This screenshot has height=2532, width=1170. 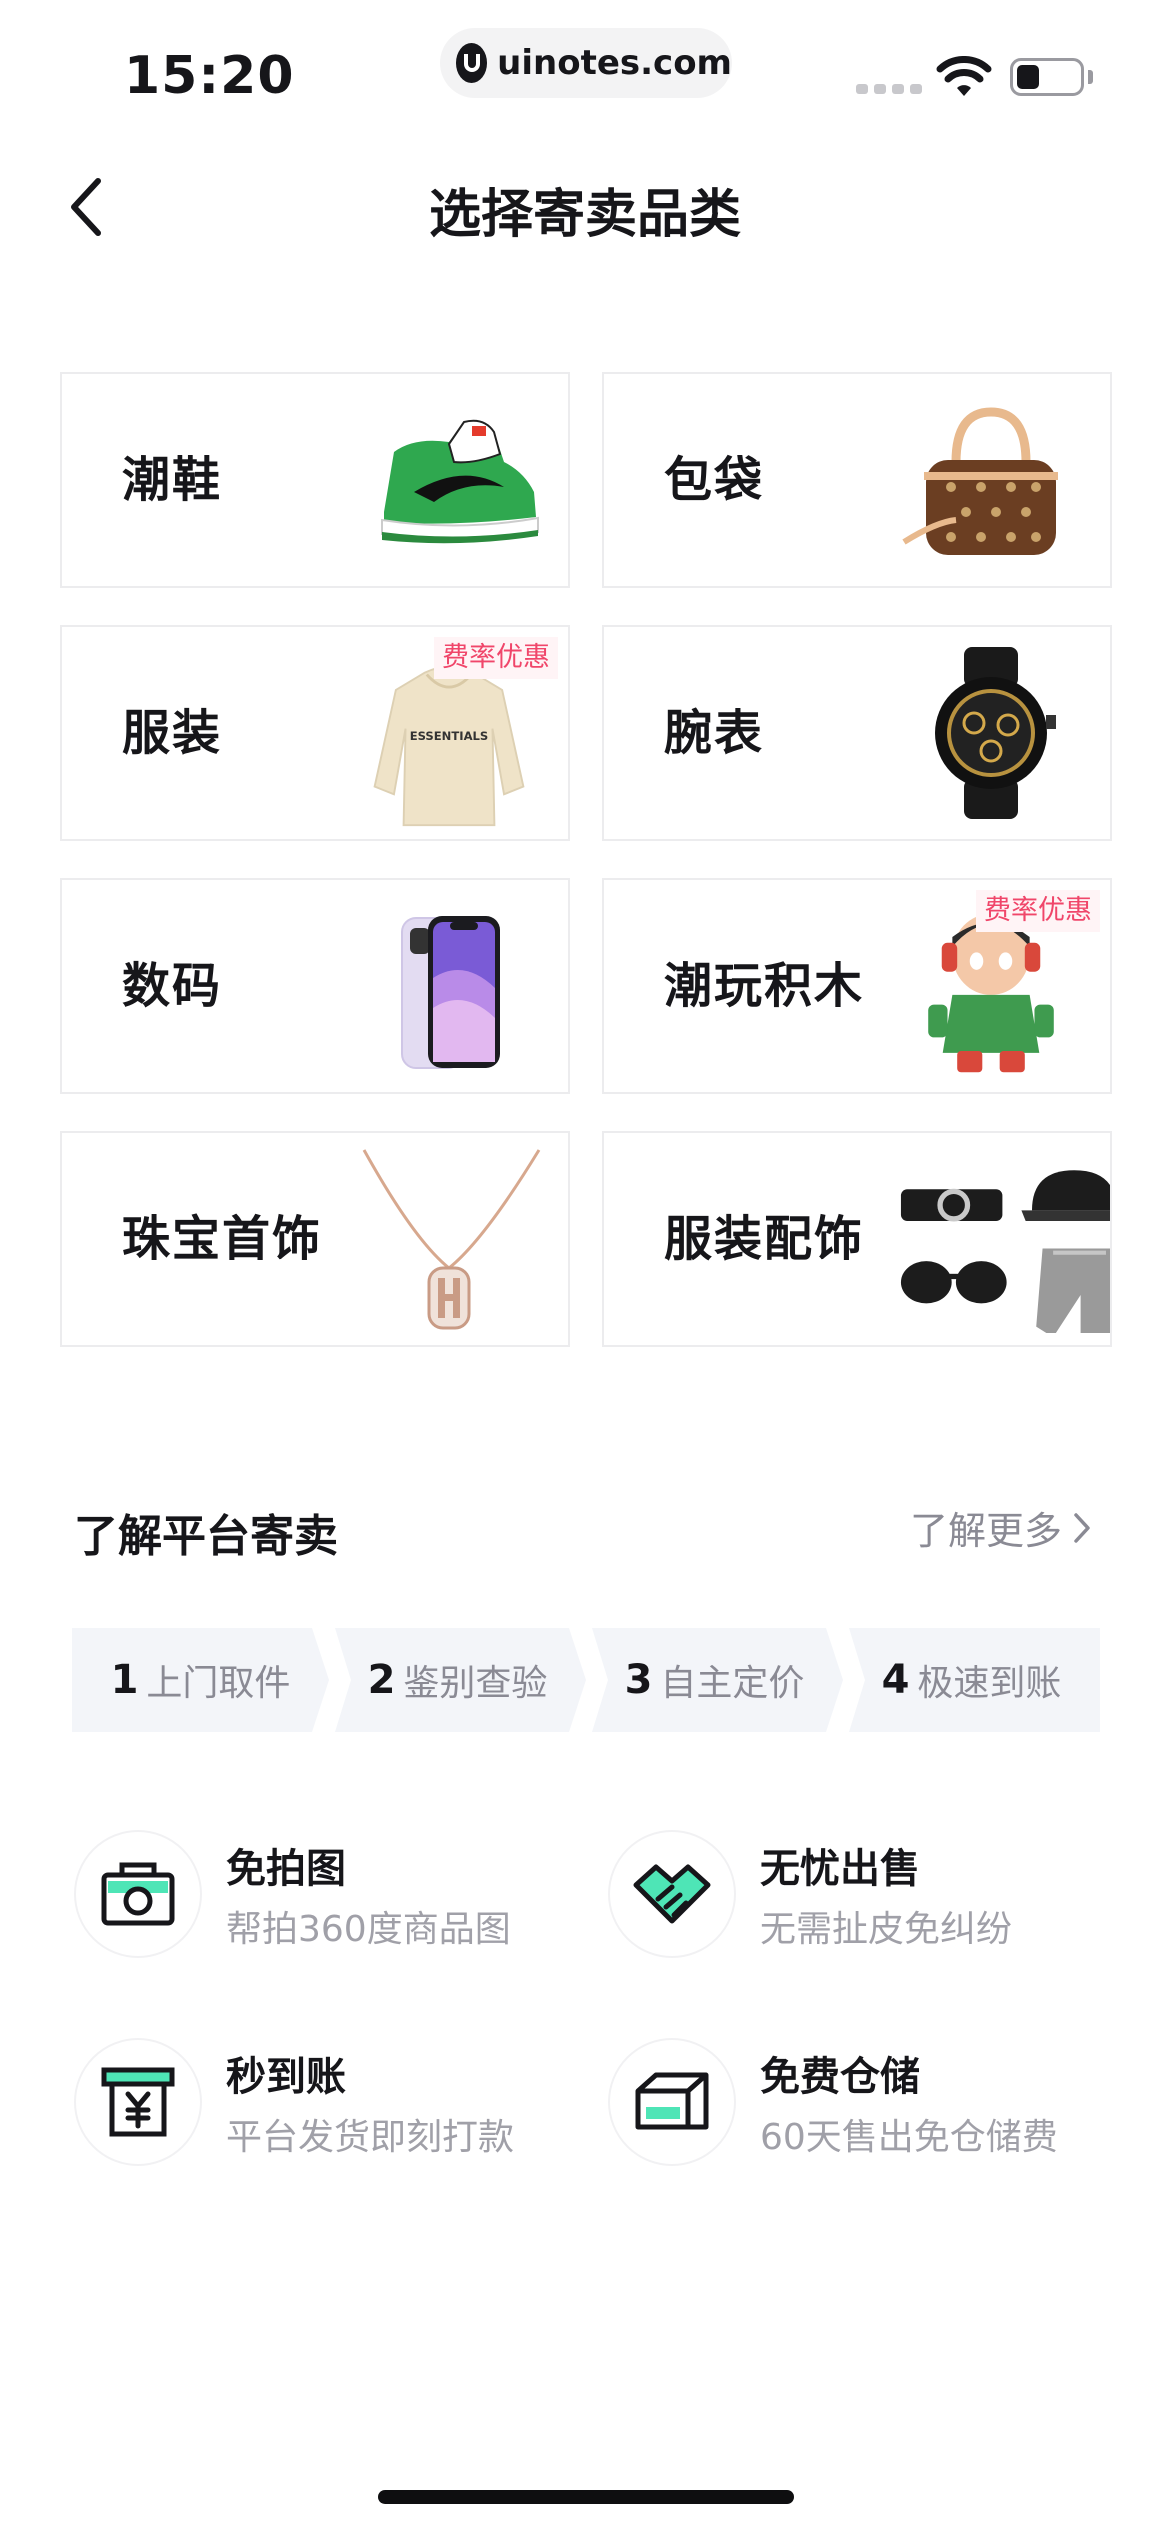 What do you see at coordinates (172, 733) in the screenshot?
I see `category-label: 服装` at bounding box center [172, 733].